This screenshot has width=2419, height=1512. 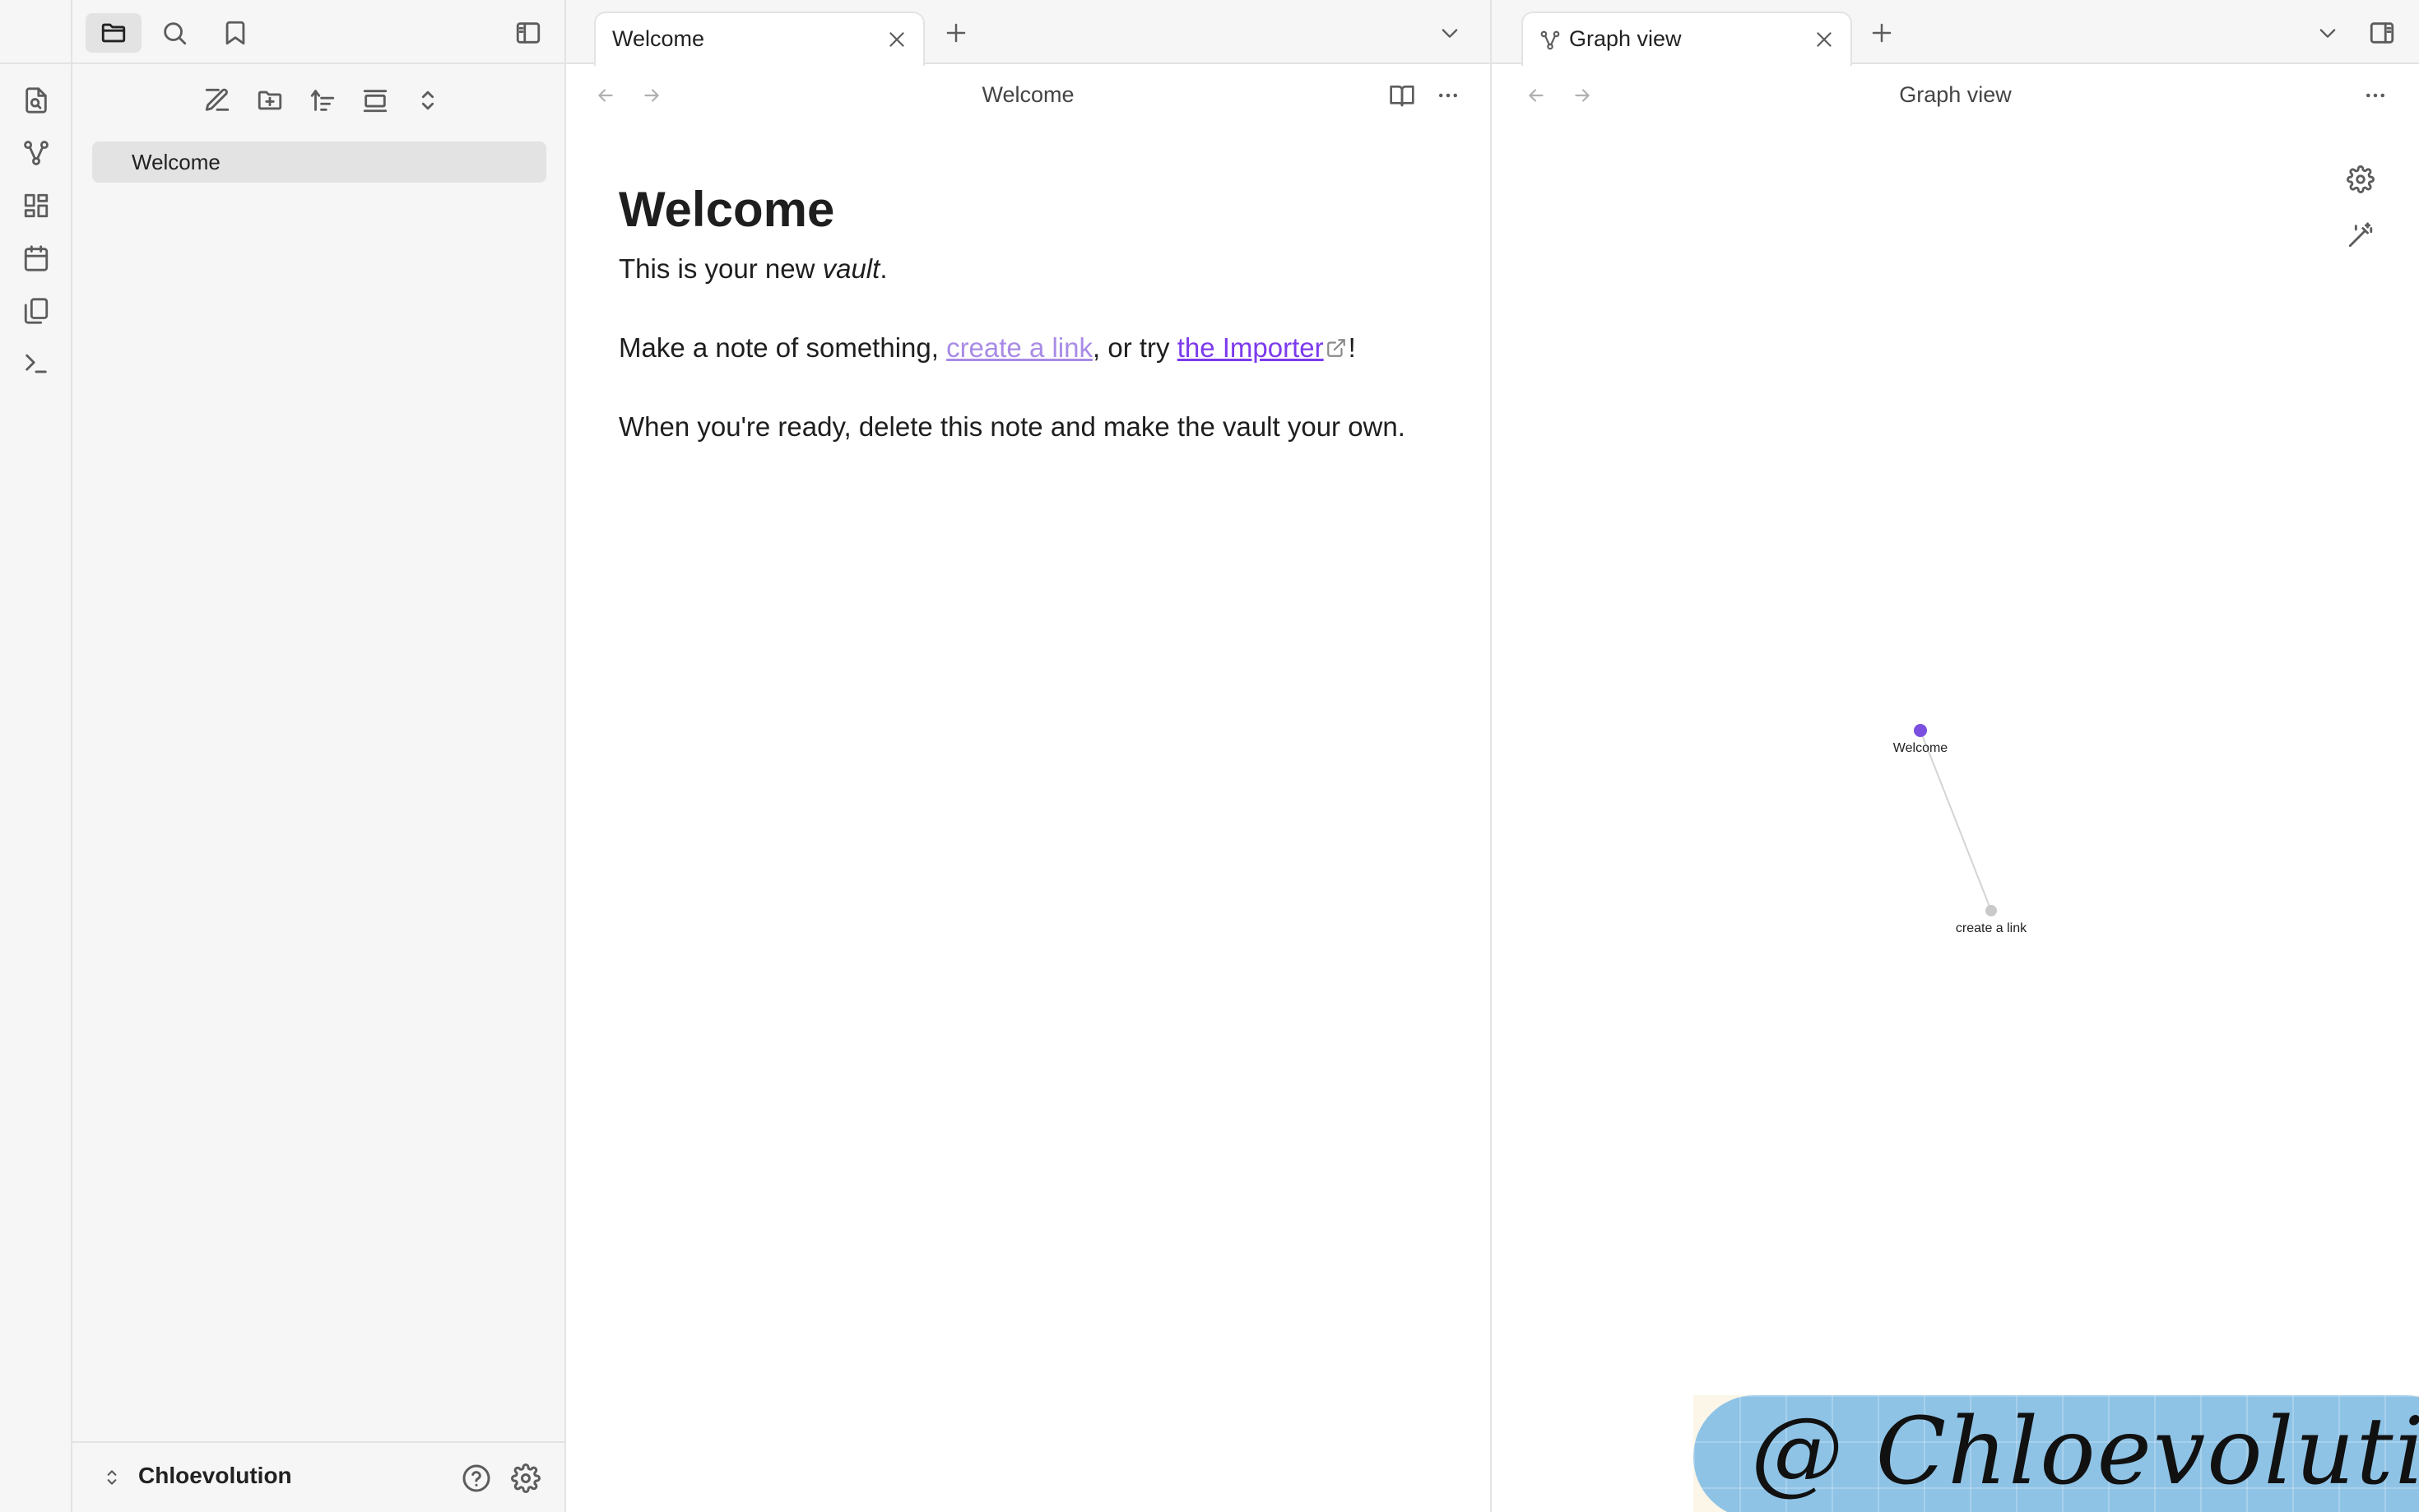 I want to click on collapse-sidebar-icon, so click(x=528, y=33).